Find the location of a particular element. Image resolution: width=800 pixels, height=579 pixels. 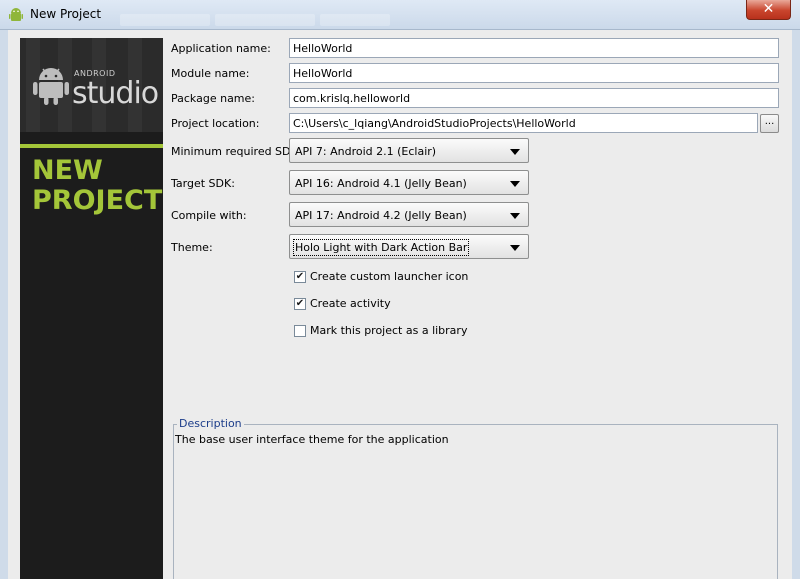

checkbox-label: Create custom launcher icon is located at coordinates (389, 276).